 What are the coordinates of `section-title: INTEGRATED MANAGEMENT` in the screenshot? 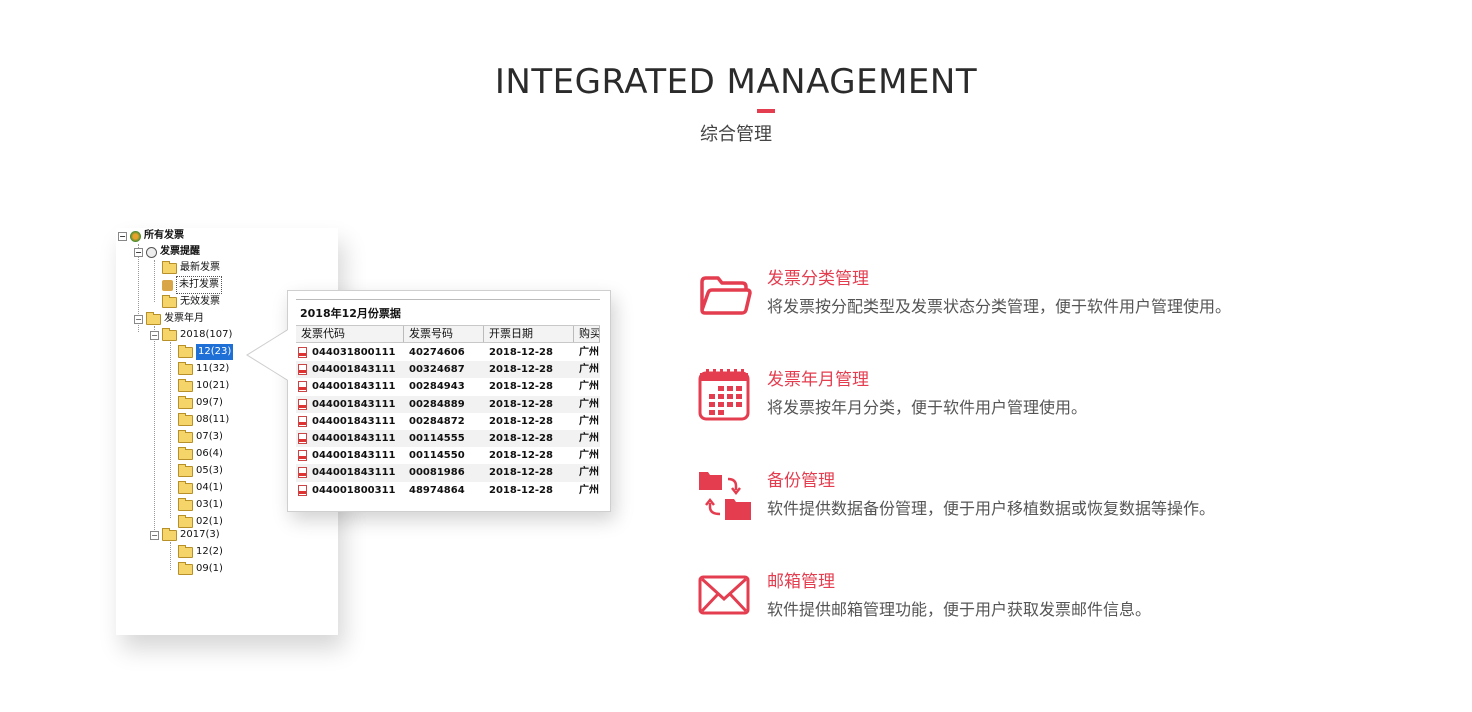 It's located at (736, 82).